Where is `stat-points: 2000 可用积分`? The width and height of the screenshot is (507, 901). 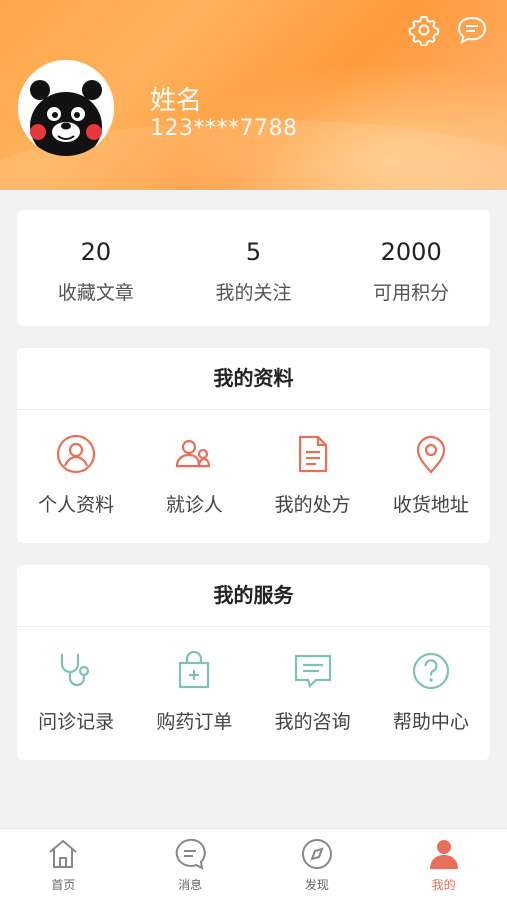
stat-points: 2000 可用积分 is located at coordinates (411, 268).